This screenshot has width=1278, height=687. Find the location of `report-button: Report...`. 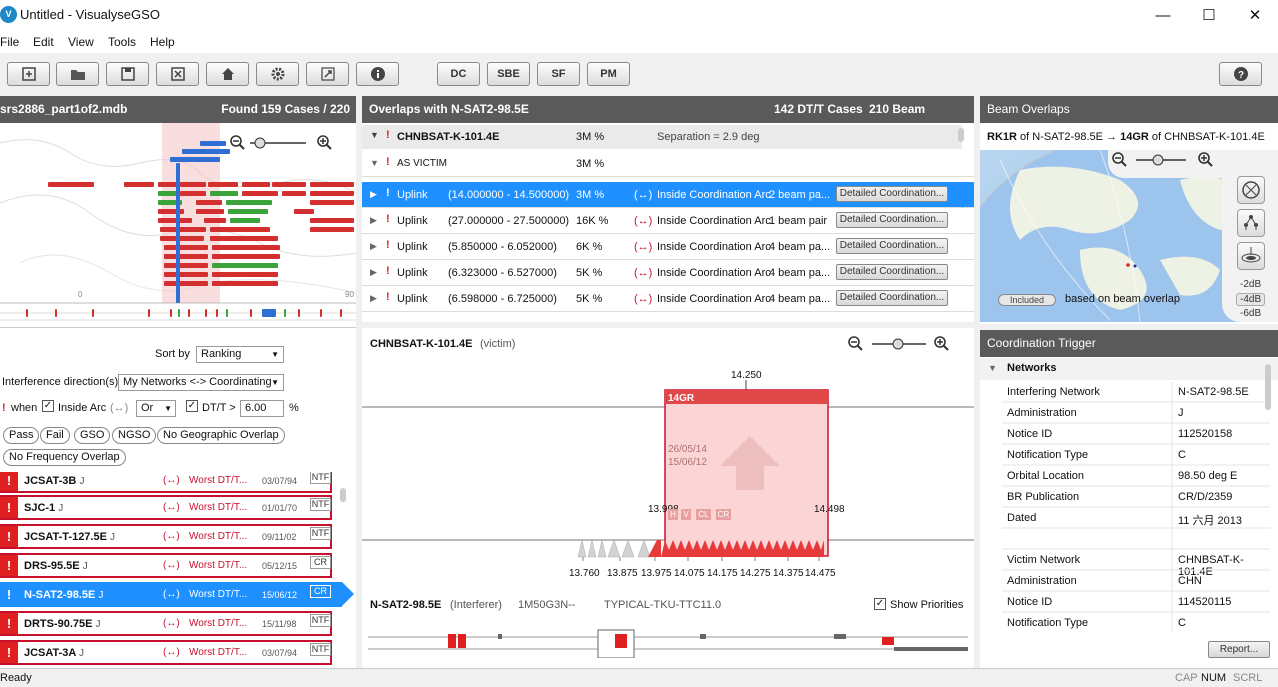

report-button: Report... is located at coordinates (1239, 649).